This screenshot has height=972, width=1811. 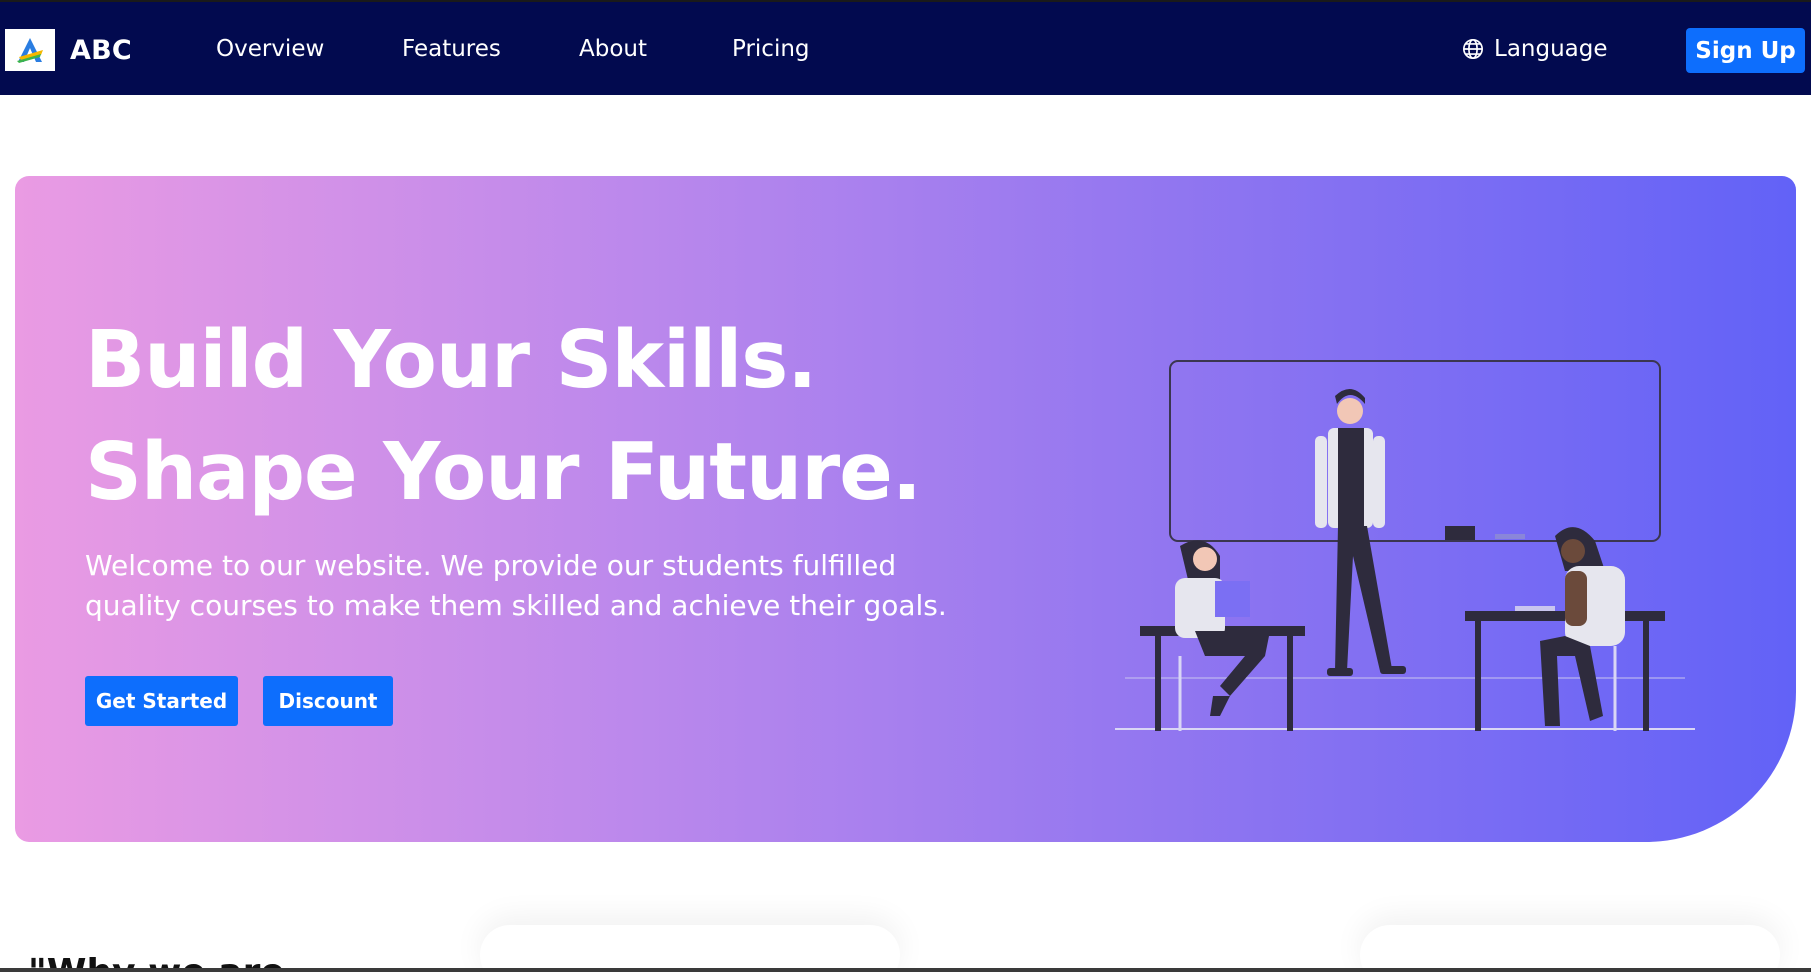 I want to click on hero-title-line-1: Build Your Skills., so click(x=451, y=360).